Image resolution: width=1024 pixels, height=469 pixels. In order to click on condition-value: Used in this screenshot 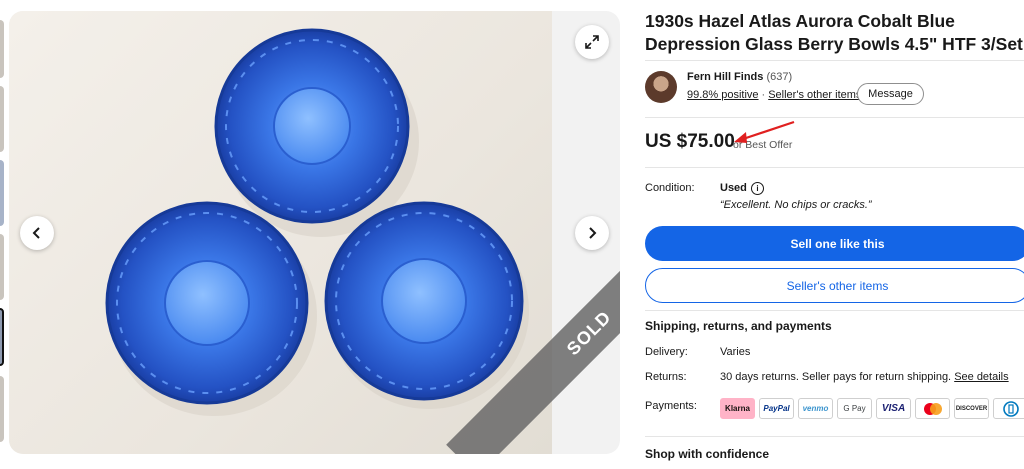, I will do `click(733, 188)`.